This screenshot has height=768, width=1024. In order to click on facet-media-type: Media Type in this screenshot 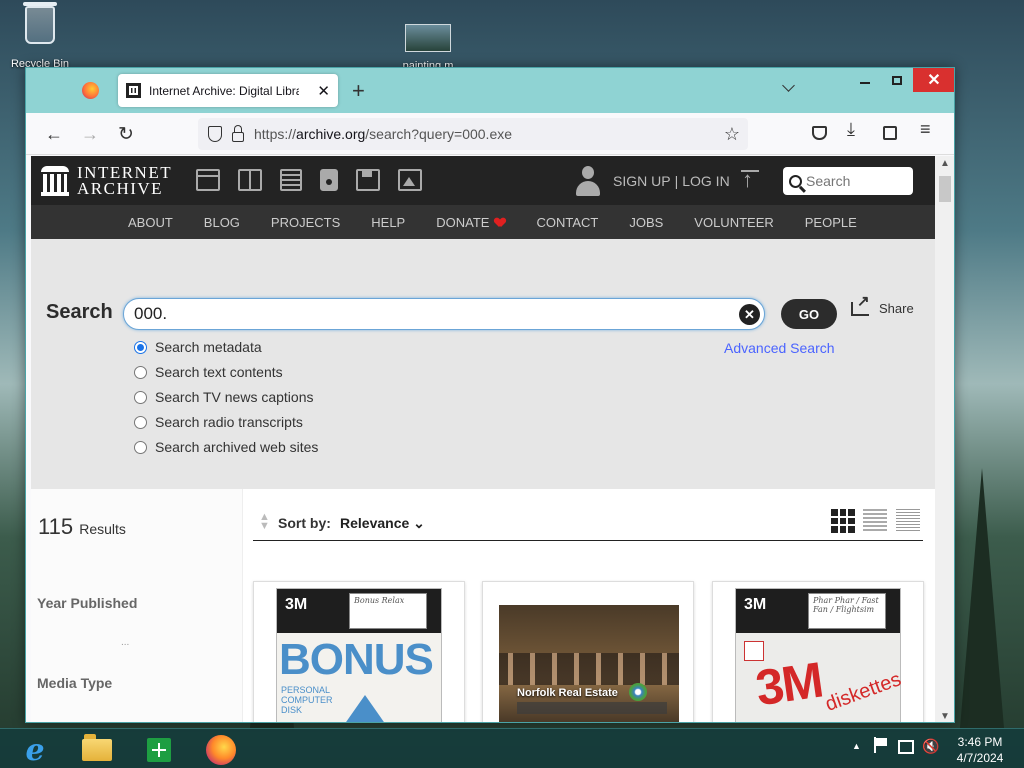, I will do `click(74, 683)`.